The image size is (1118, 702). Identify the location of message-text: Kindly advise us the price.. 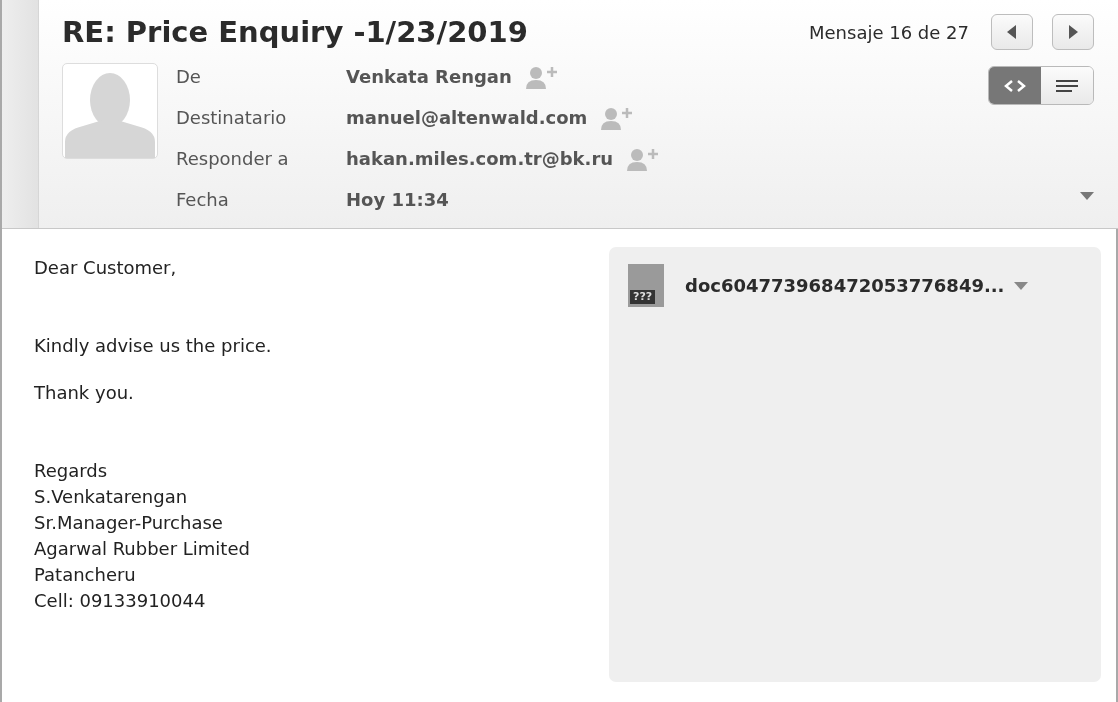
(153, 346).